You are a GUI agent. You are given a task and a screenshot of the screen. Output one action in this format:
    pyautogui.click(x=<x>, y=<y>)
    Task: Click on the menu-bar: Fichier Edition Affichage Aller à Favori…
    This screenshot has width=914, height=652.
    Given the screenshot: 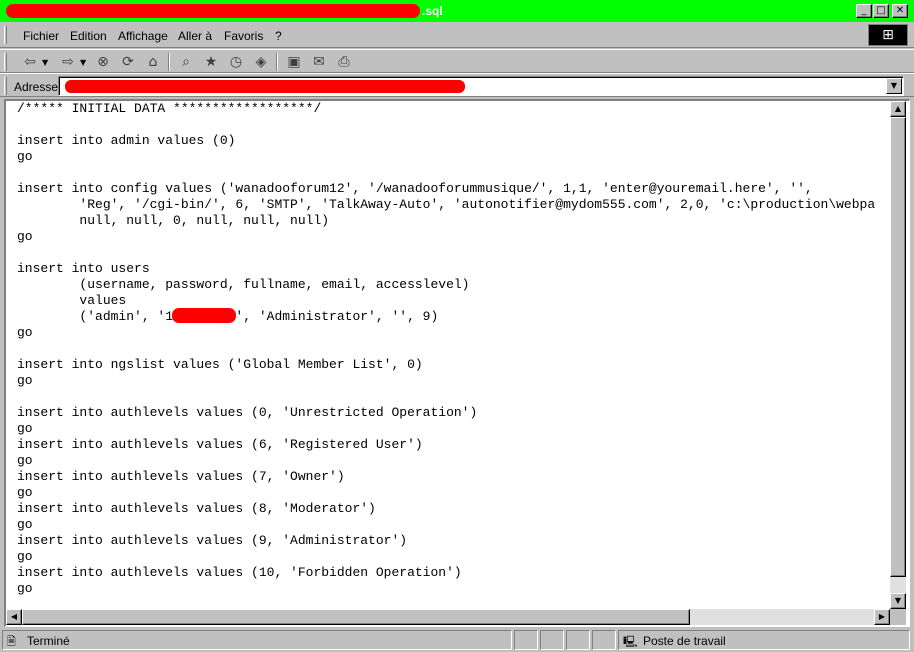 What is the action you would take?
    pyautogui.click(x=457, y=35)
    